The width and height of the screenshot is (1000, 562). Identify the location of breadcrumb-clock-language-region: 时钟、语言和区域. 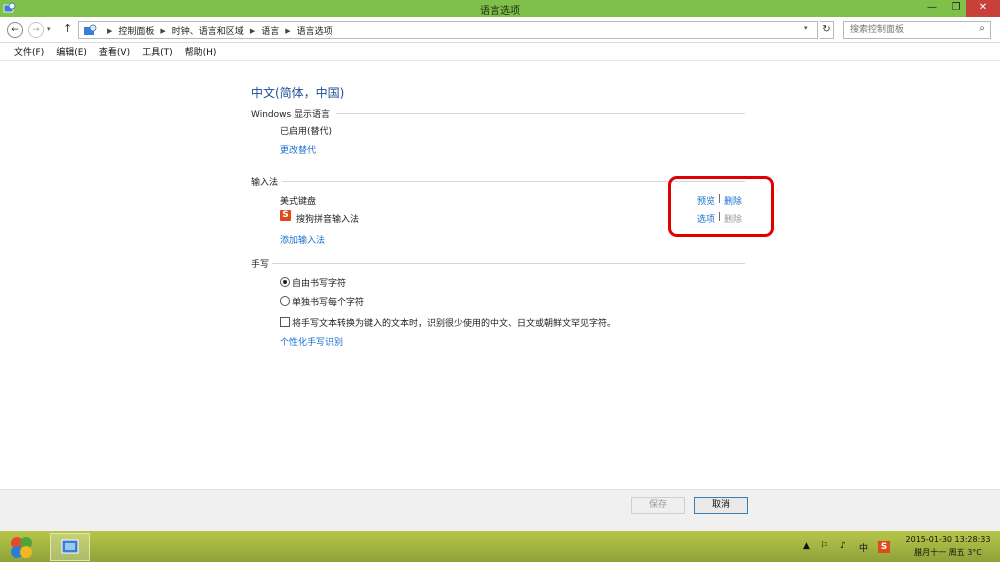
(208, 30).